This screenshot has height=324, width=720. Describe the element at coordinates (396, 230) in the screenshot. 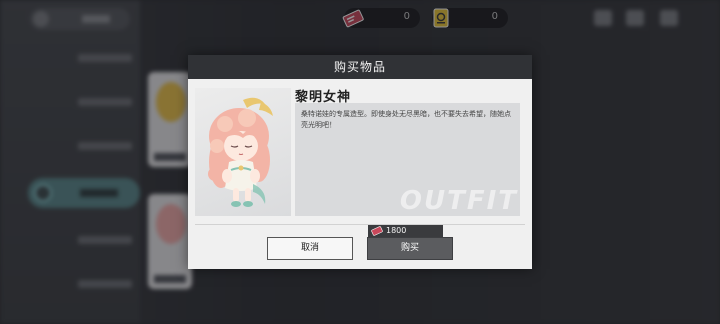

I see `price-value: 1800` at that location.